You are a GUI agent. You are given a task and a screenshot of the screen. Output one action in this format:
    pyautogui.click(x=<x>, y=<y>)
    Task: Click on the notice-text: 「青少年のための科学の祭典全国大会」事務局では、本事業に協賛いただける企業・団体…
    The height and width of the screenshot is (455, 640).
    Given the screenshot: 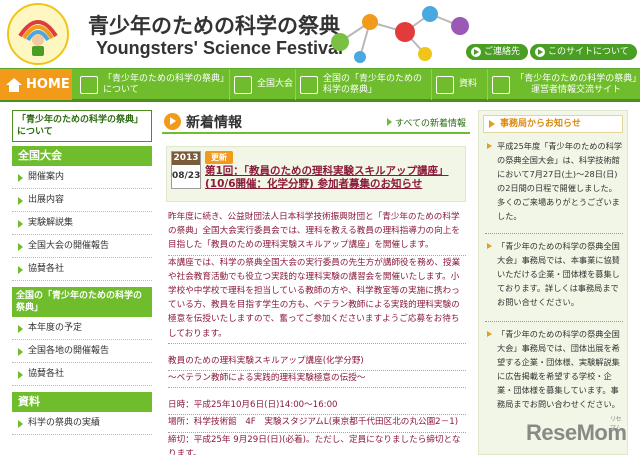 What is the action you would take?
    pyautogui.click(x=558, y=274)
    